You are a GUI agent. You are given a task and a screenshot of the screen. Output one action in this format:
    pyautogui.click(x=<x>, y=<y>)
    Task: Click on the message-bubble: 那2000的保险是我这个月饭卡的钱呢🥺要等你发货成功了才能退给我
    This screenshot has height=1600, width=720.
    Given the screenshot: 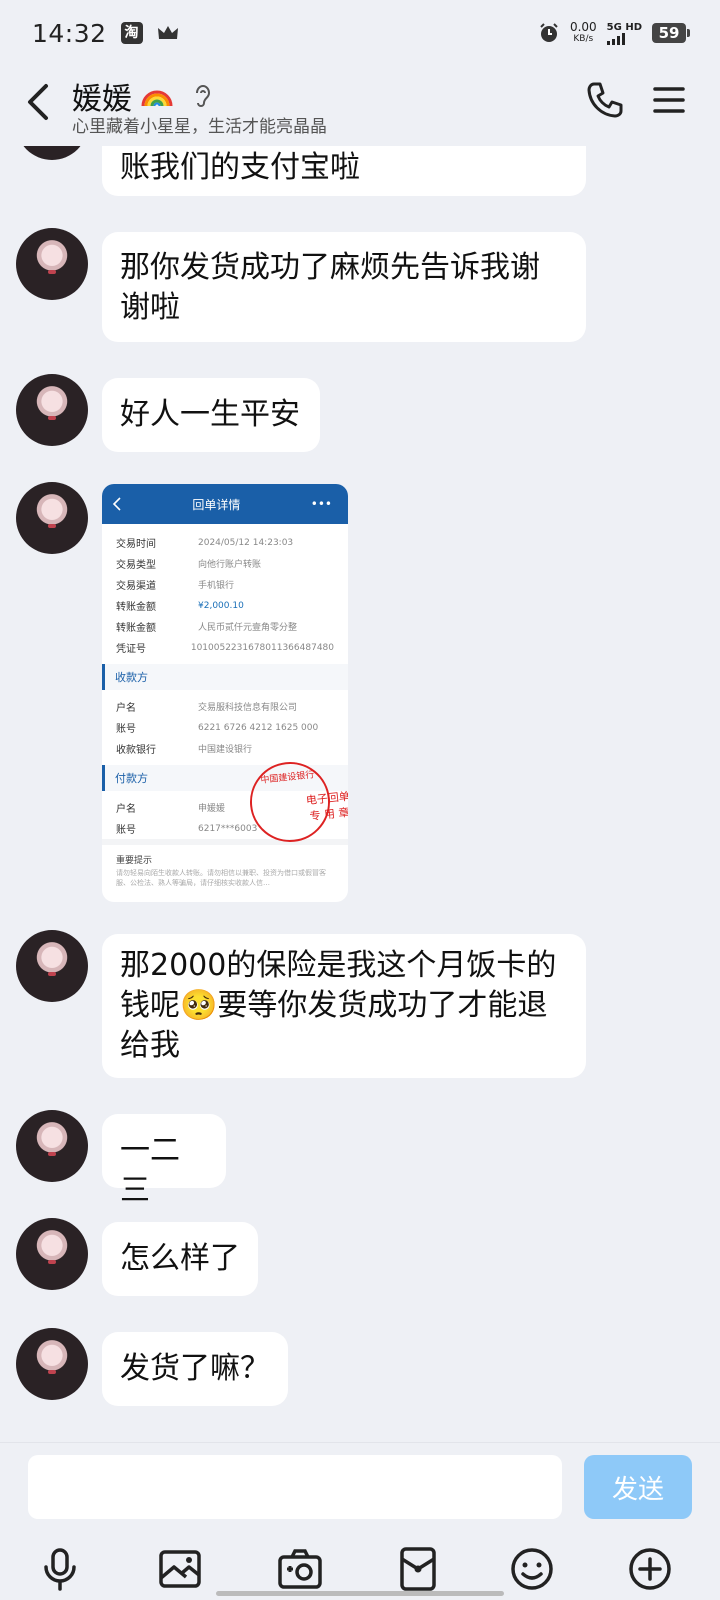 What is the action you would take?
    pyautogui.click(x=344, y=1006)
    